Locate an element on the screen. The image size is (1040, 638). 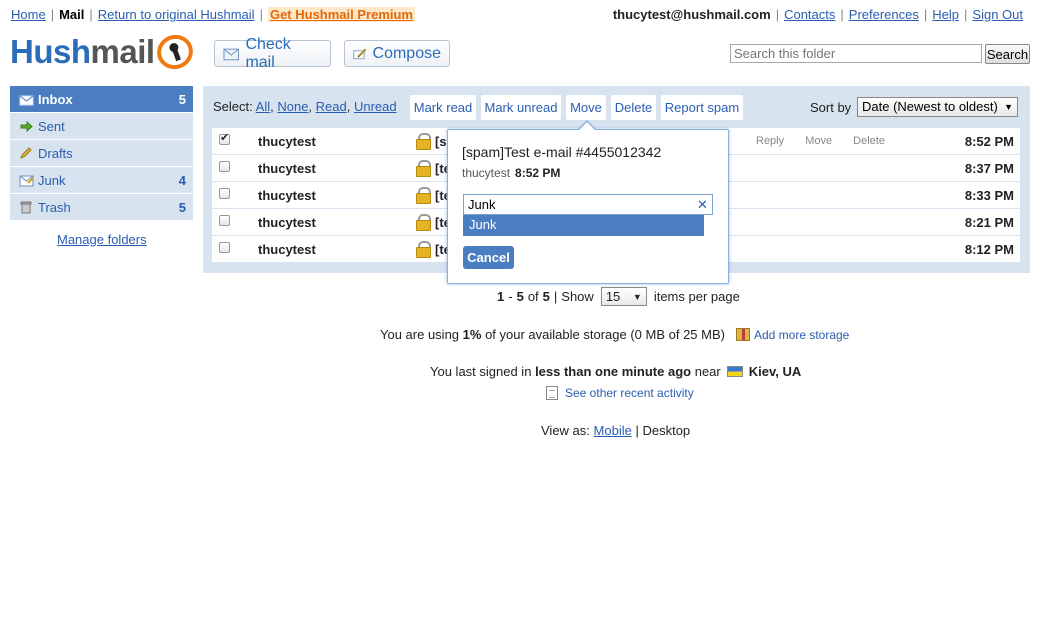
pager-start: 1 is located at coordinates (501, 296).